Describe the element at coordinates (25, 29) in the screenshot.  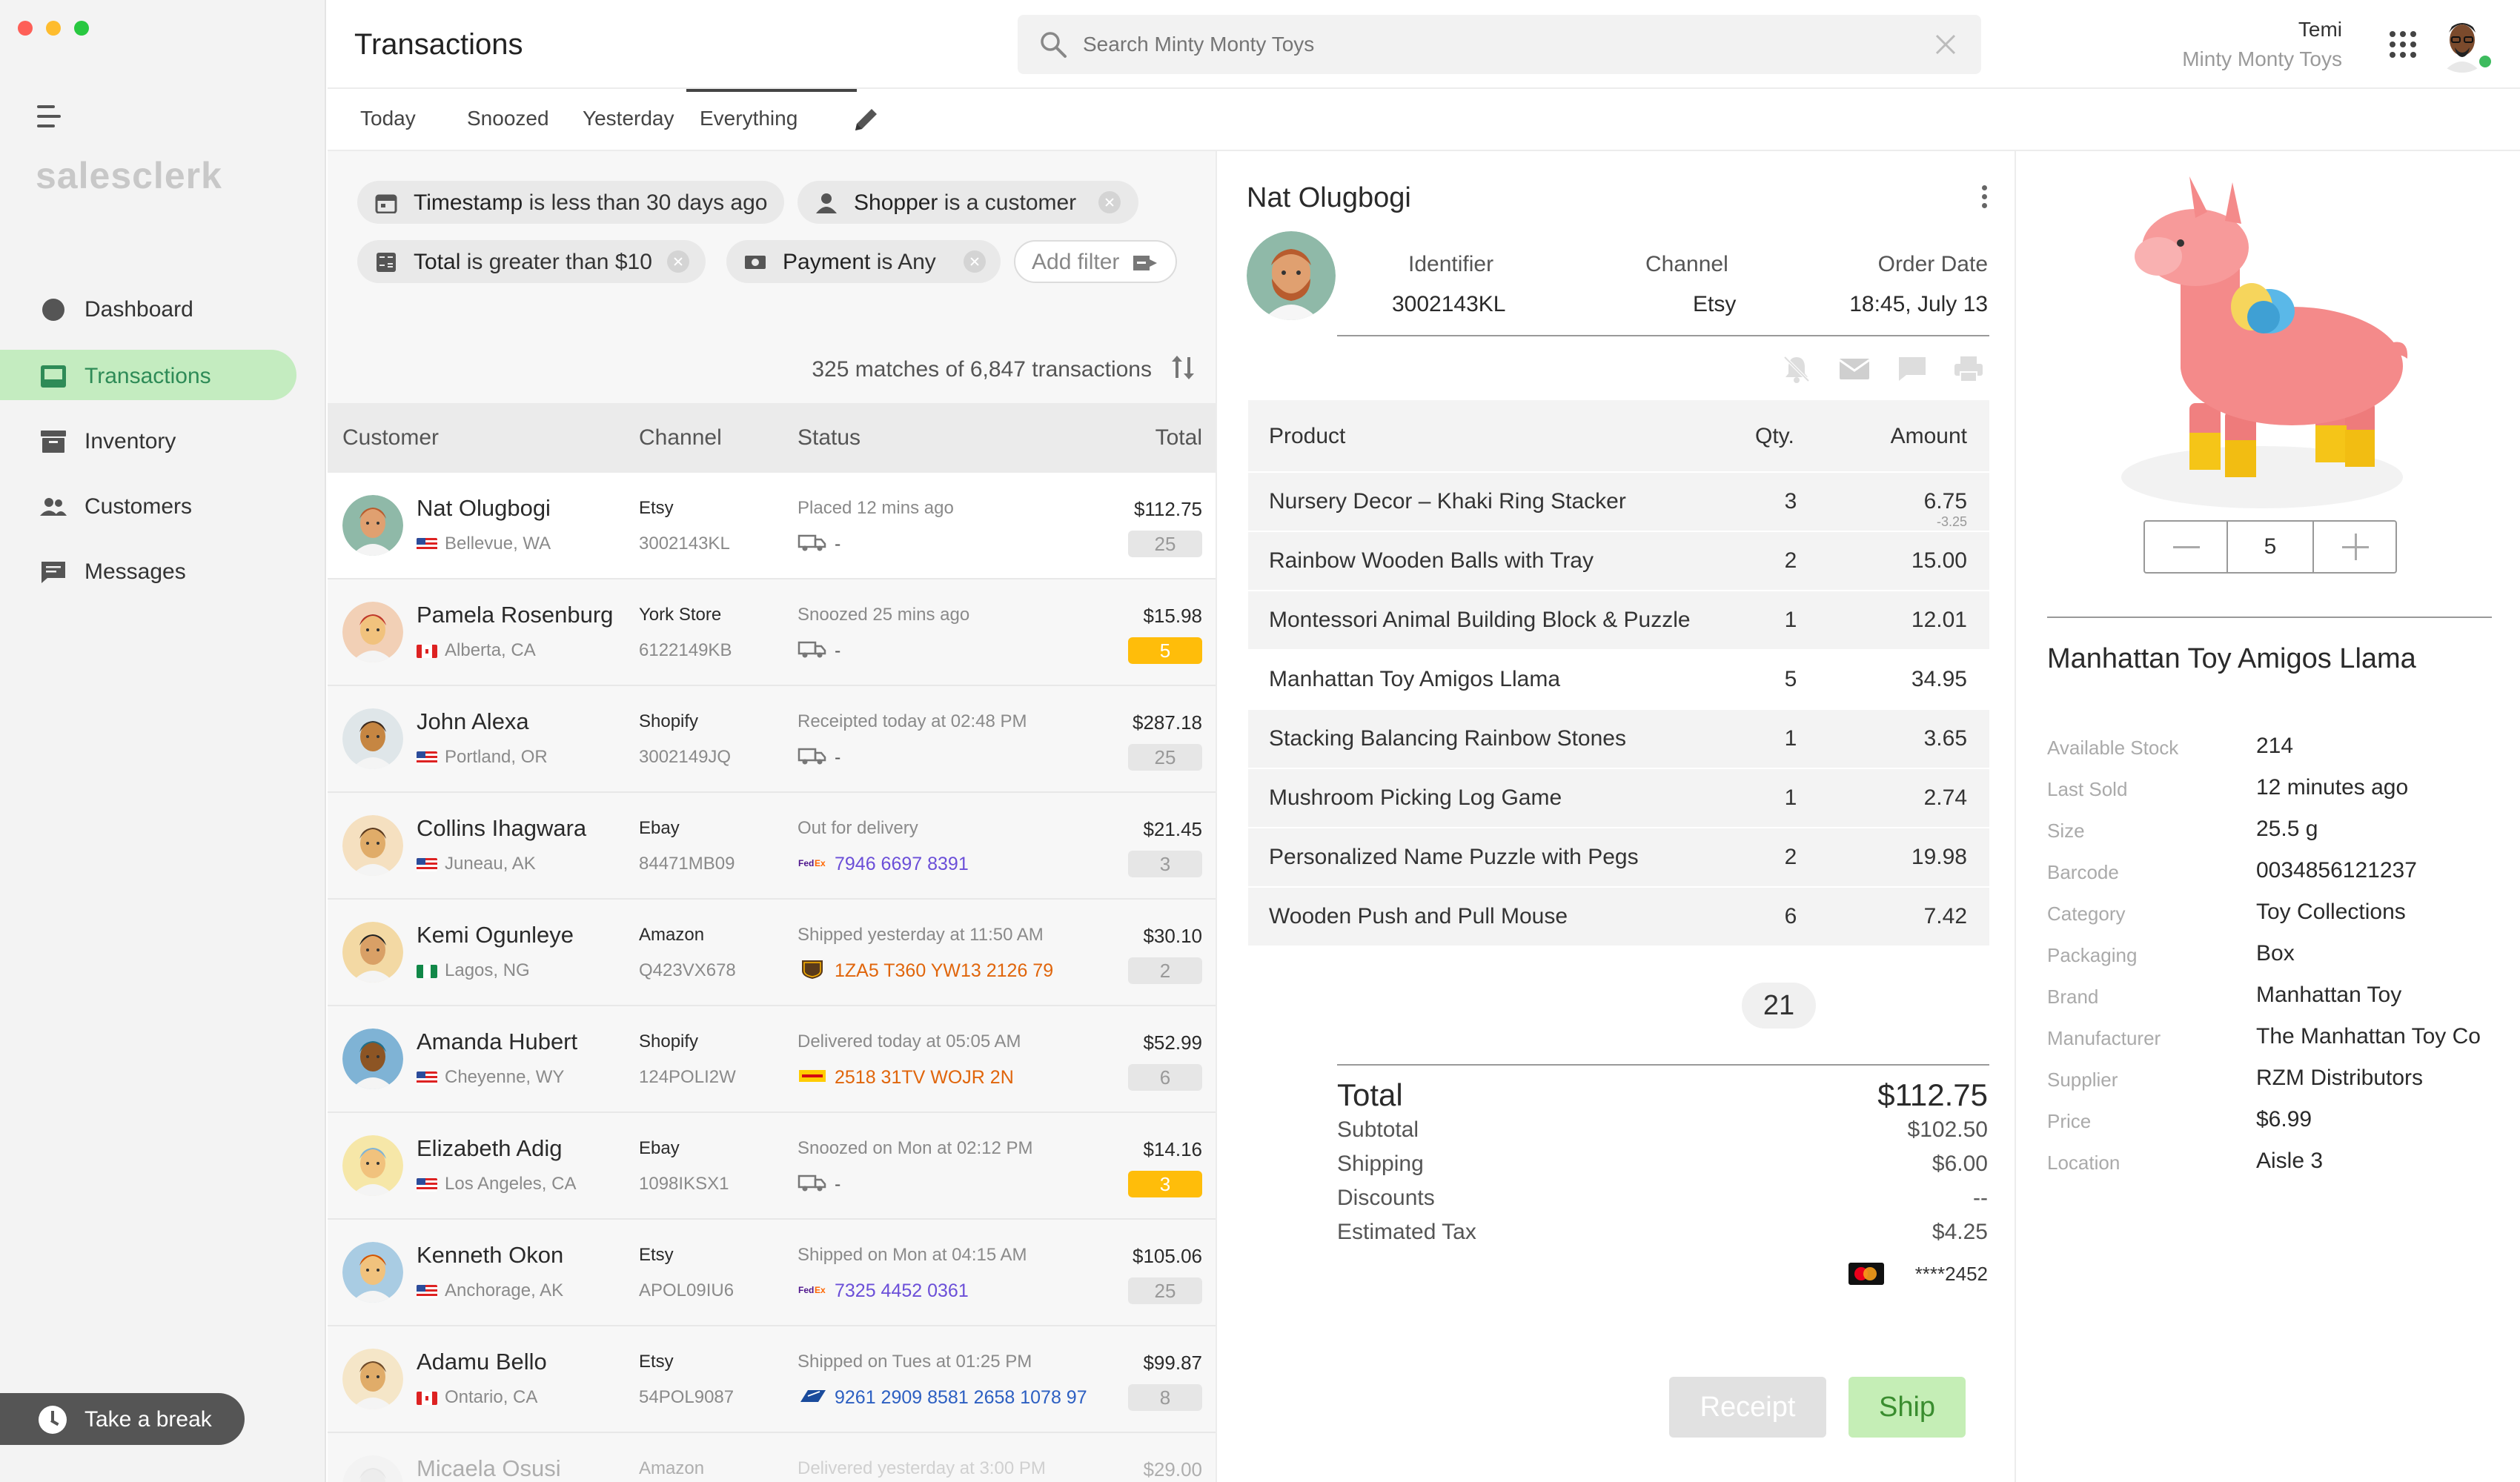
I see `window-close-button` at that location.